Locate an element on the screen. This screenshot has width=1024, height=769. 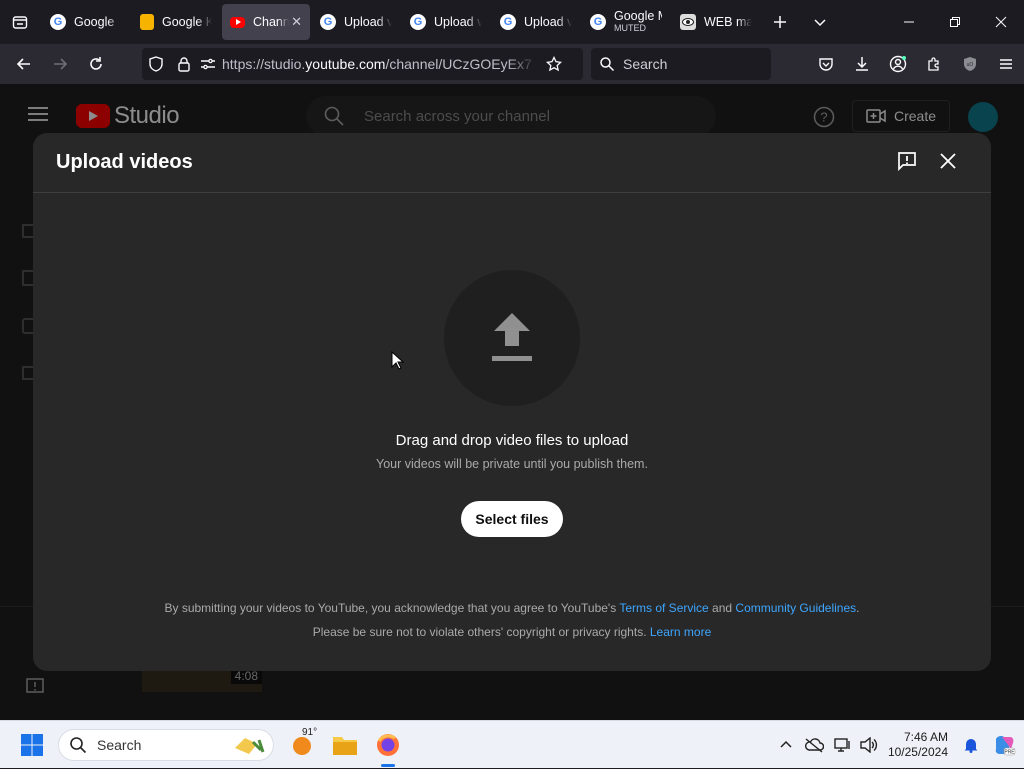
folder-icon is located at coordinates (345, 746).